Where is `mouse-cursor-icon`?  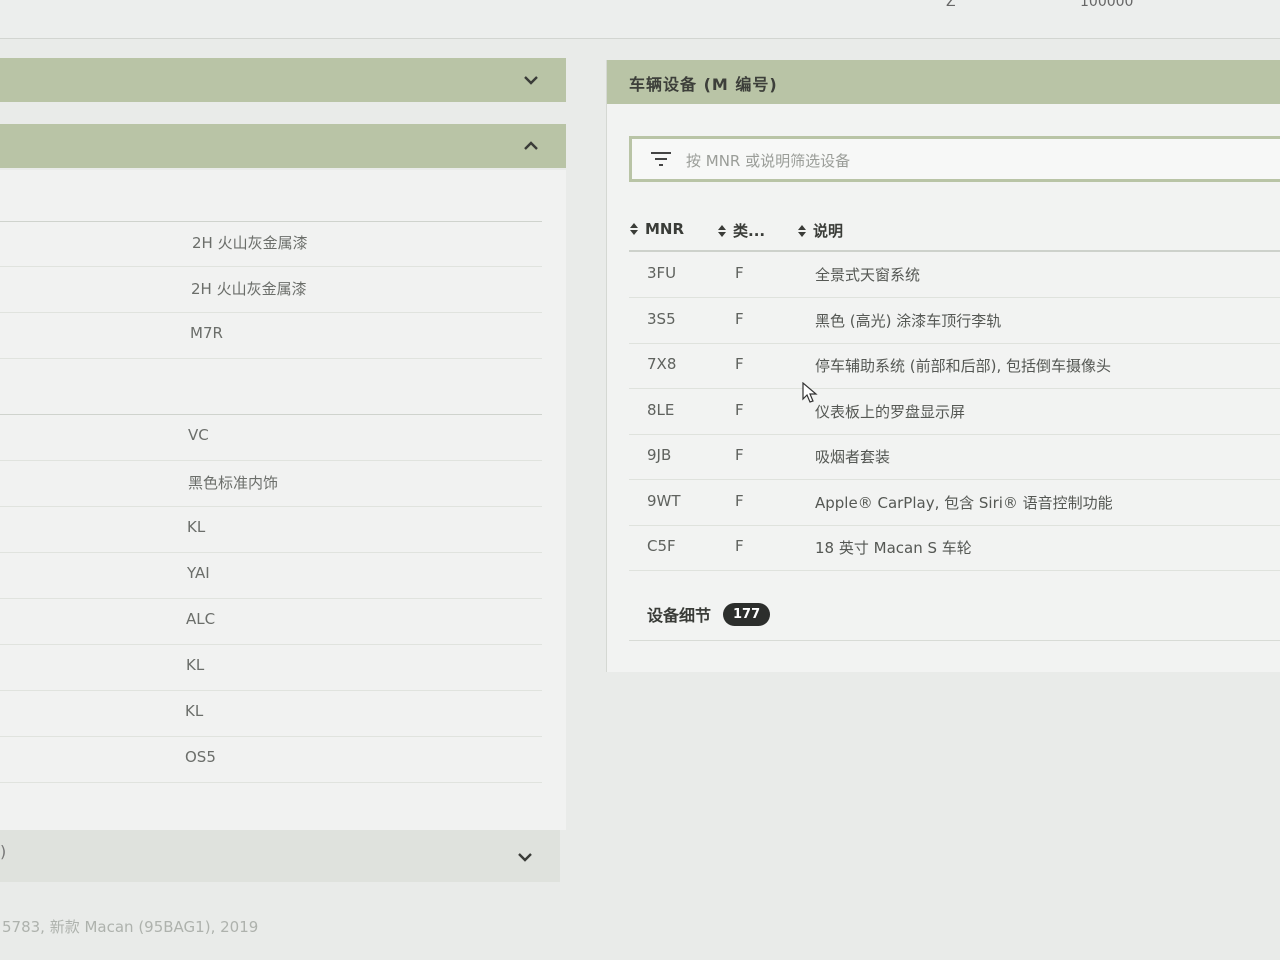
mouse-cursor-icon is located at coordinates (810, 392).